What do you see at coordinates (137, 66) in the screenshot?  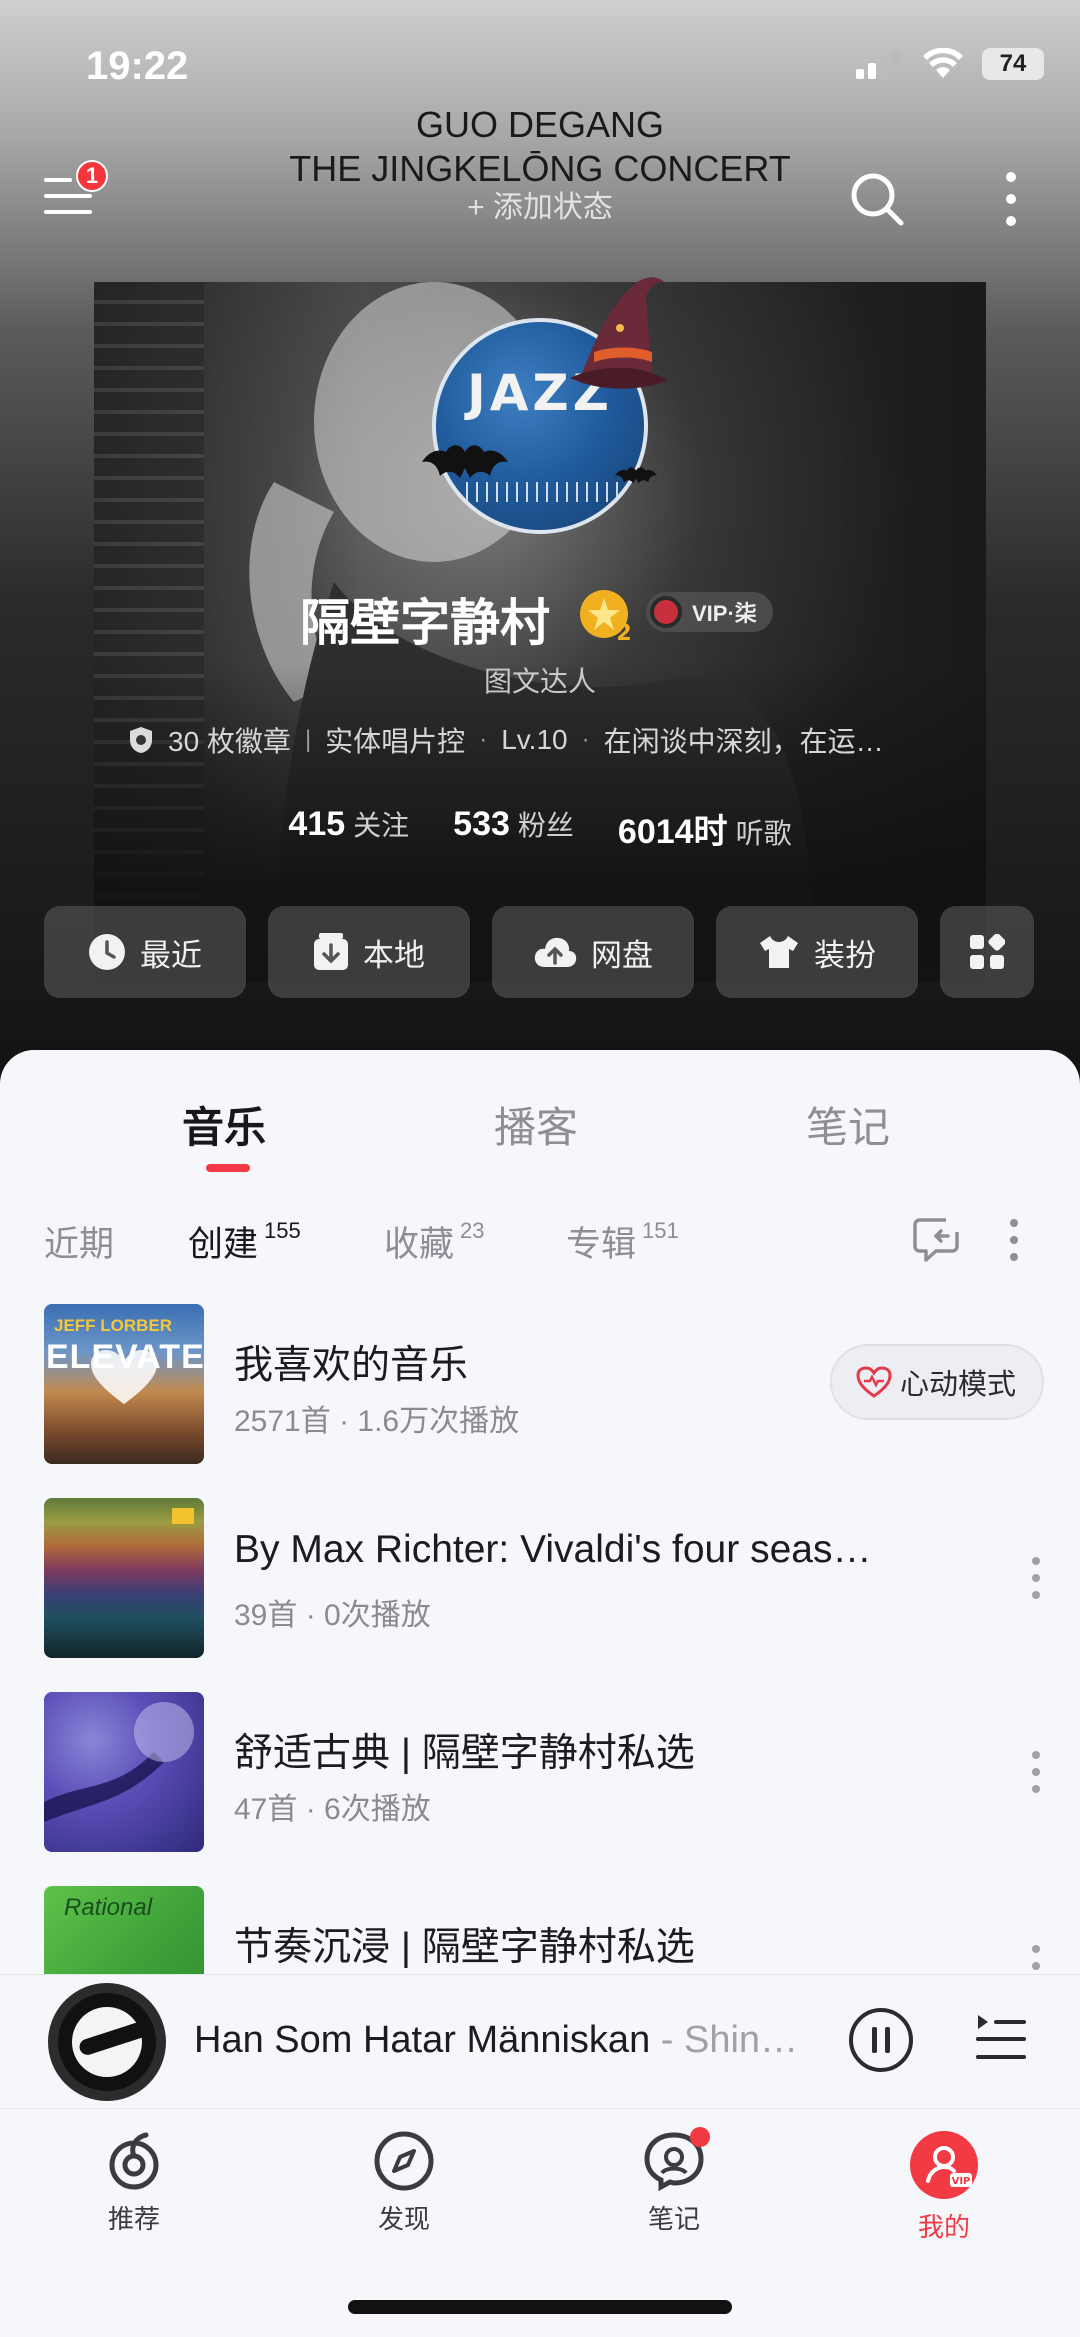 I see `status-time: 19:22` at bounding box center [137, 66].